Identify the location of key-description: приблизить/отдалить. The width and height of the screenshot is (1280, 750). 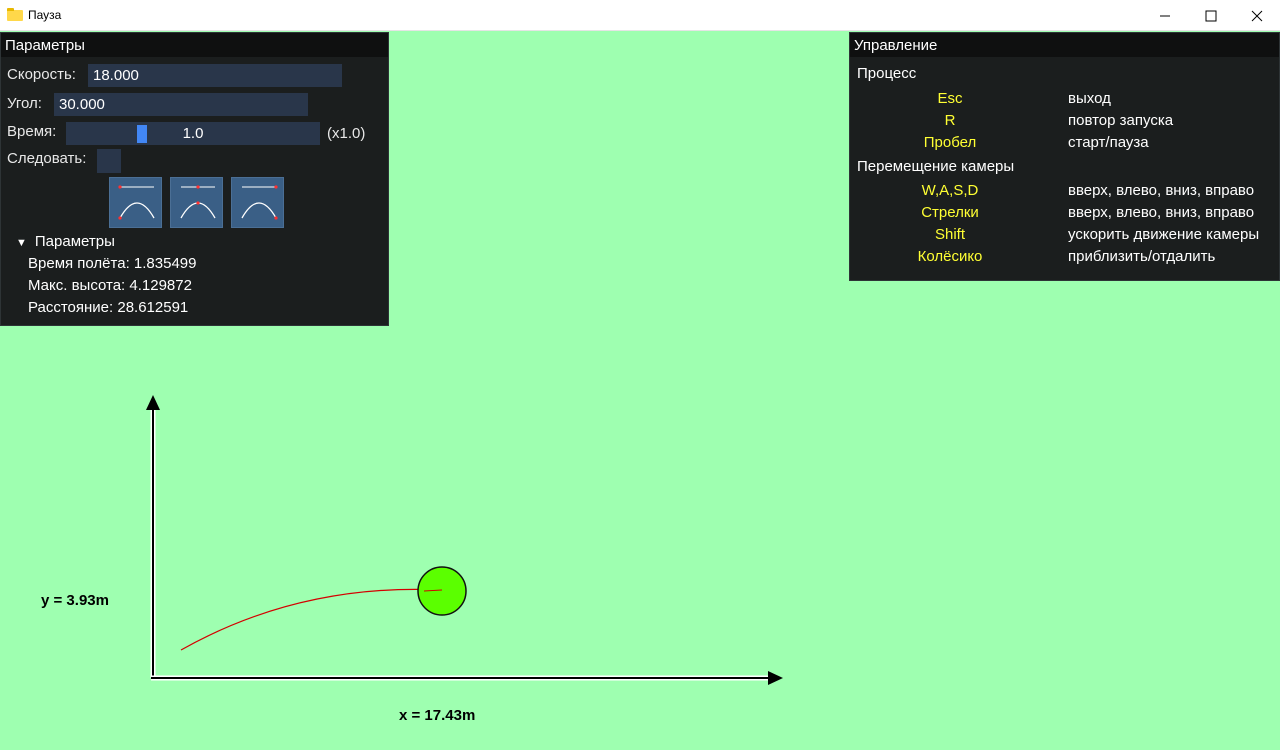
(1142, 256).